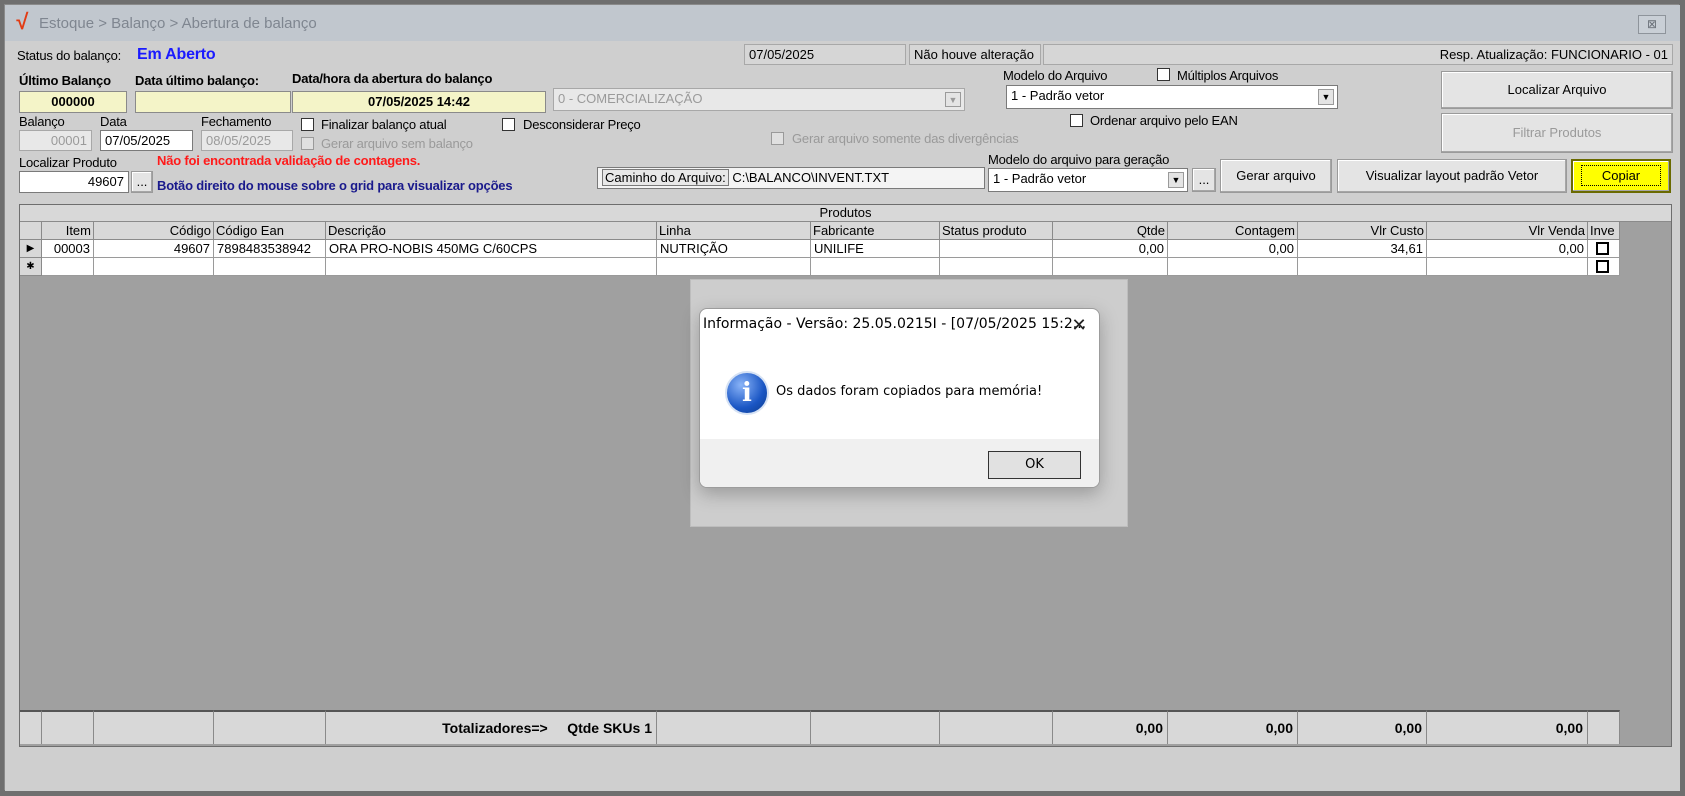 Image resolution: width=1685 pixels, height=796 pixels. I want to click on desconsiderar-checkbox, so click(508, 124).